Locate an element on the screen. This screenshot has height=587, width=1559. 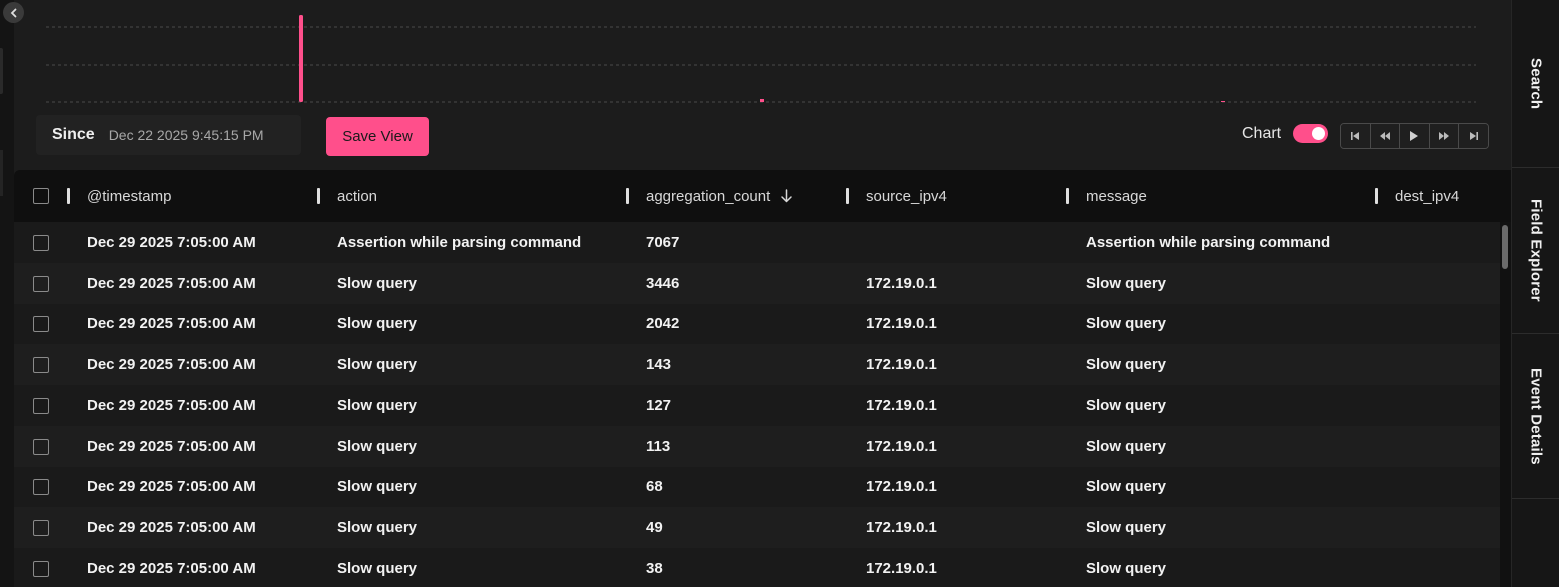
playback-controls is located at coordinates (1414, 136).